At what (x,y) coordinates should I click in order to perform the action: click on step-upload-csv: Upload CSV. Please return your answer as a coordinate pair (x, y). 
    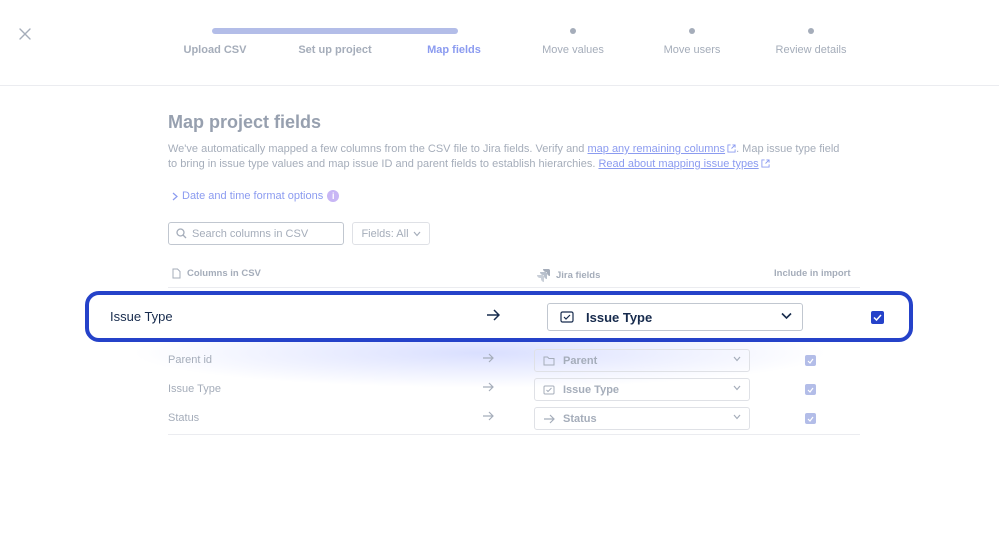
    Looking at the image, I should click on (215, 50).